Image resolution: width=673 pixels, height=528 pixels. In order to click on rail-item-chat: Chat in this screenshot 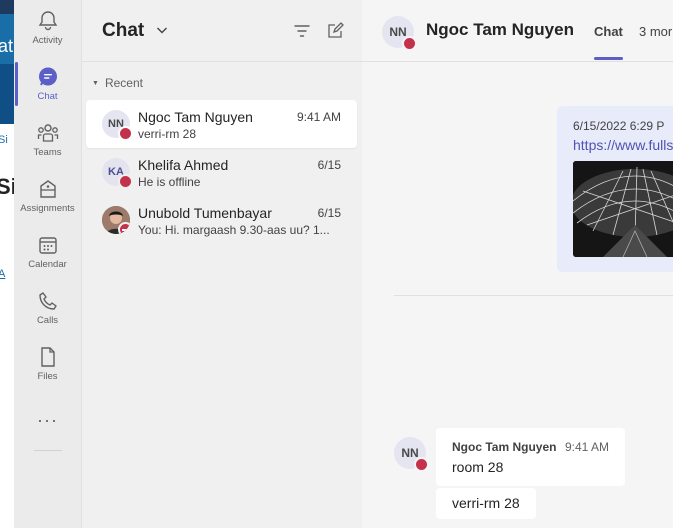, I will do `click(47, 82)`.